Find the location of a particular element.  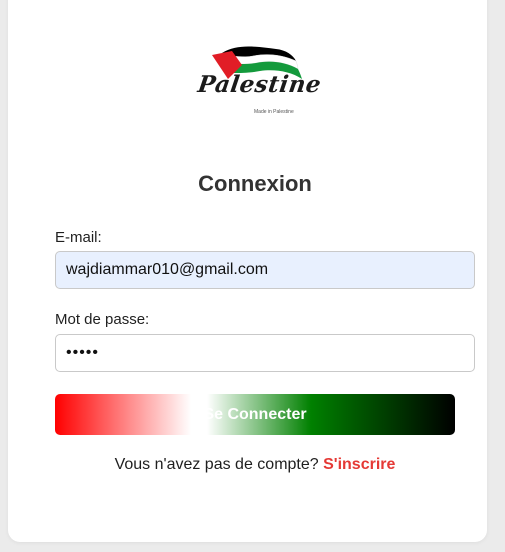

signup-prompt: Vous n'avez pas de compte? S'inscrire is located at coordinates (255, 465).